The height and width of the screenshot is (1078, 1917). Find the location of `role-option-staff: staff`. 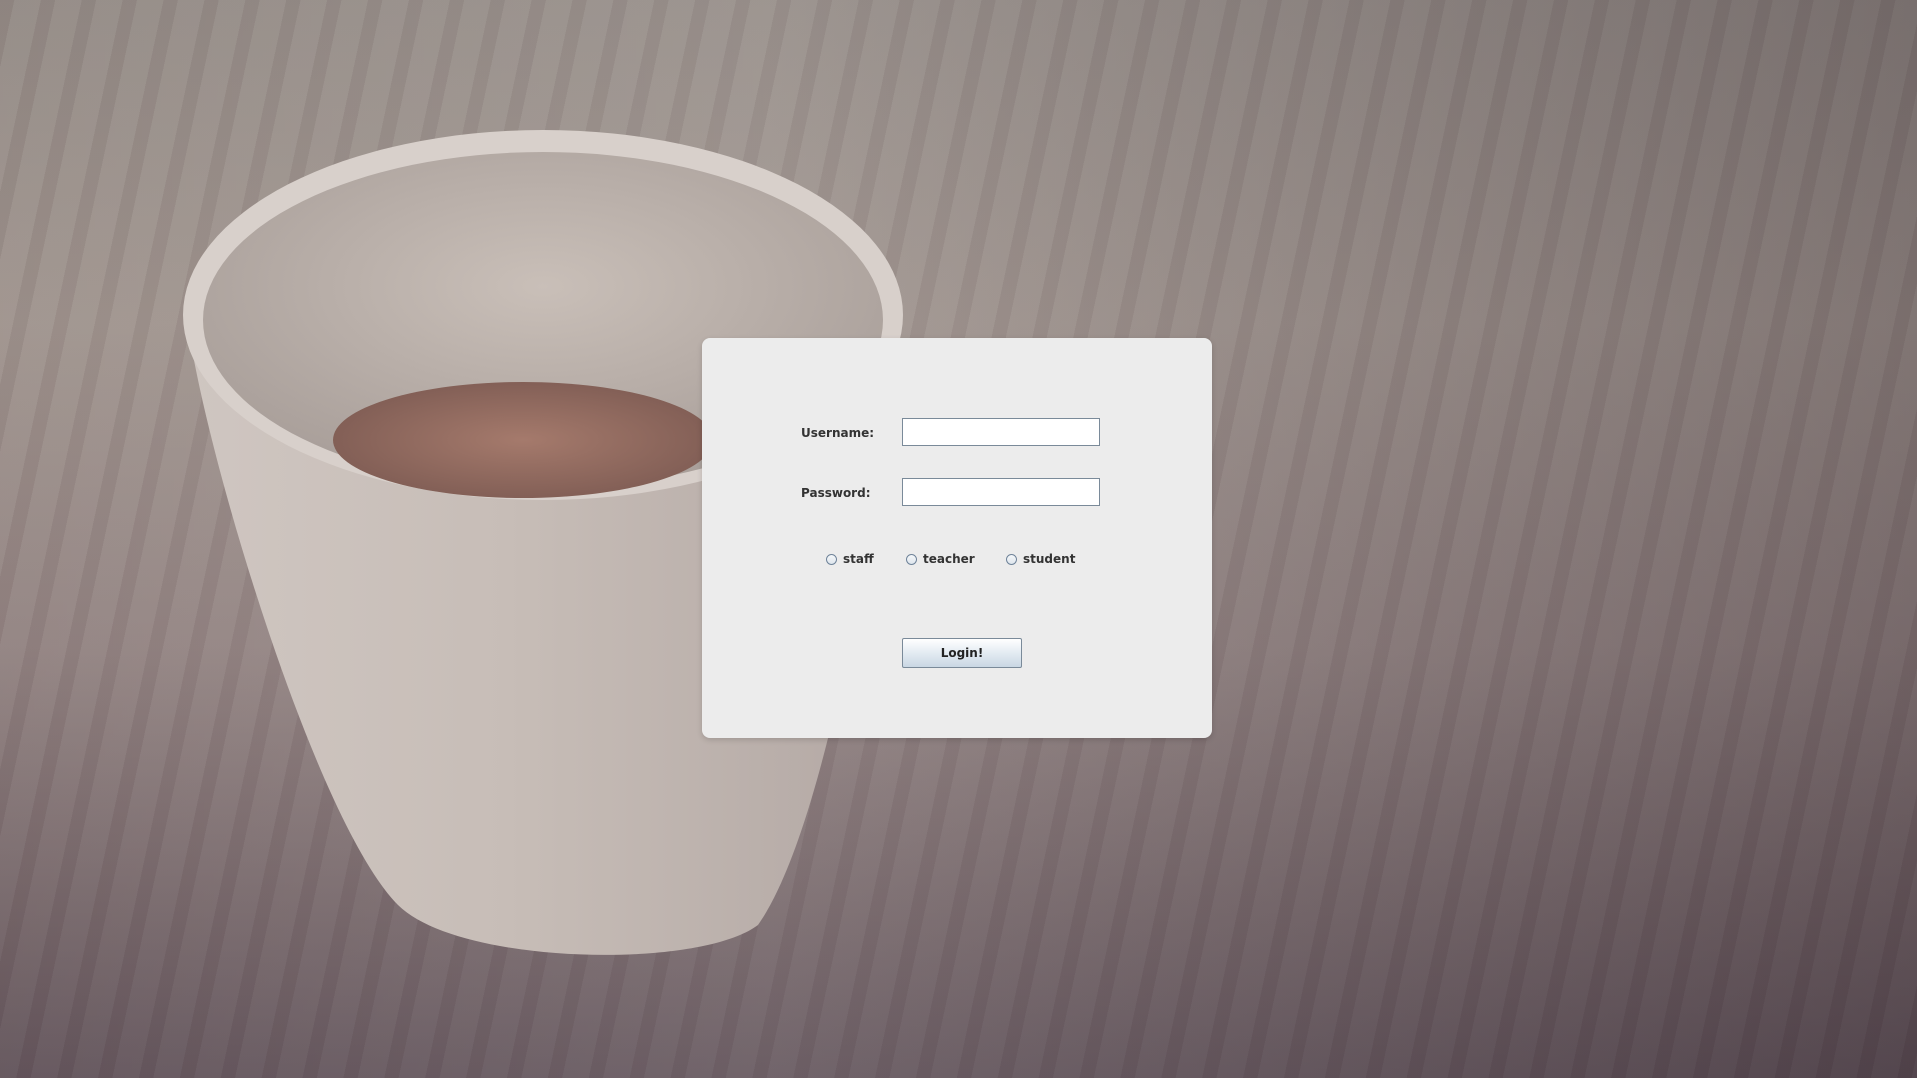

role-option-staff: staff is located at coordinates (850, 559).